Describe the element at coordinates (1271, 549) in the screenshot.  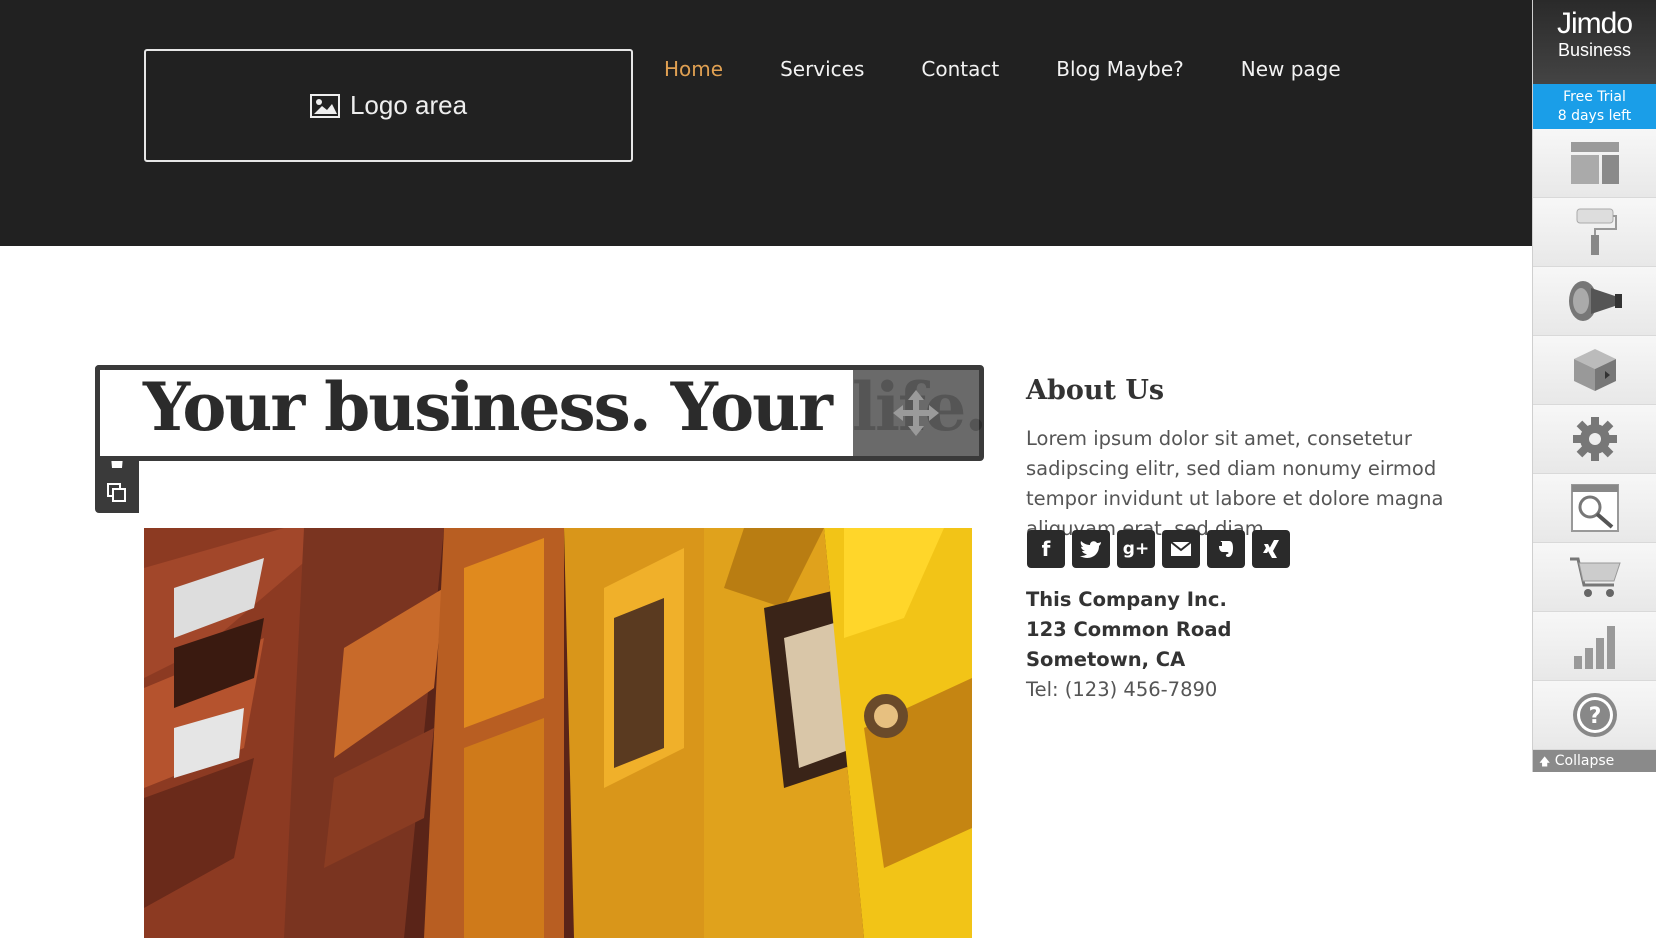
I see `xing-icon` at that location.